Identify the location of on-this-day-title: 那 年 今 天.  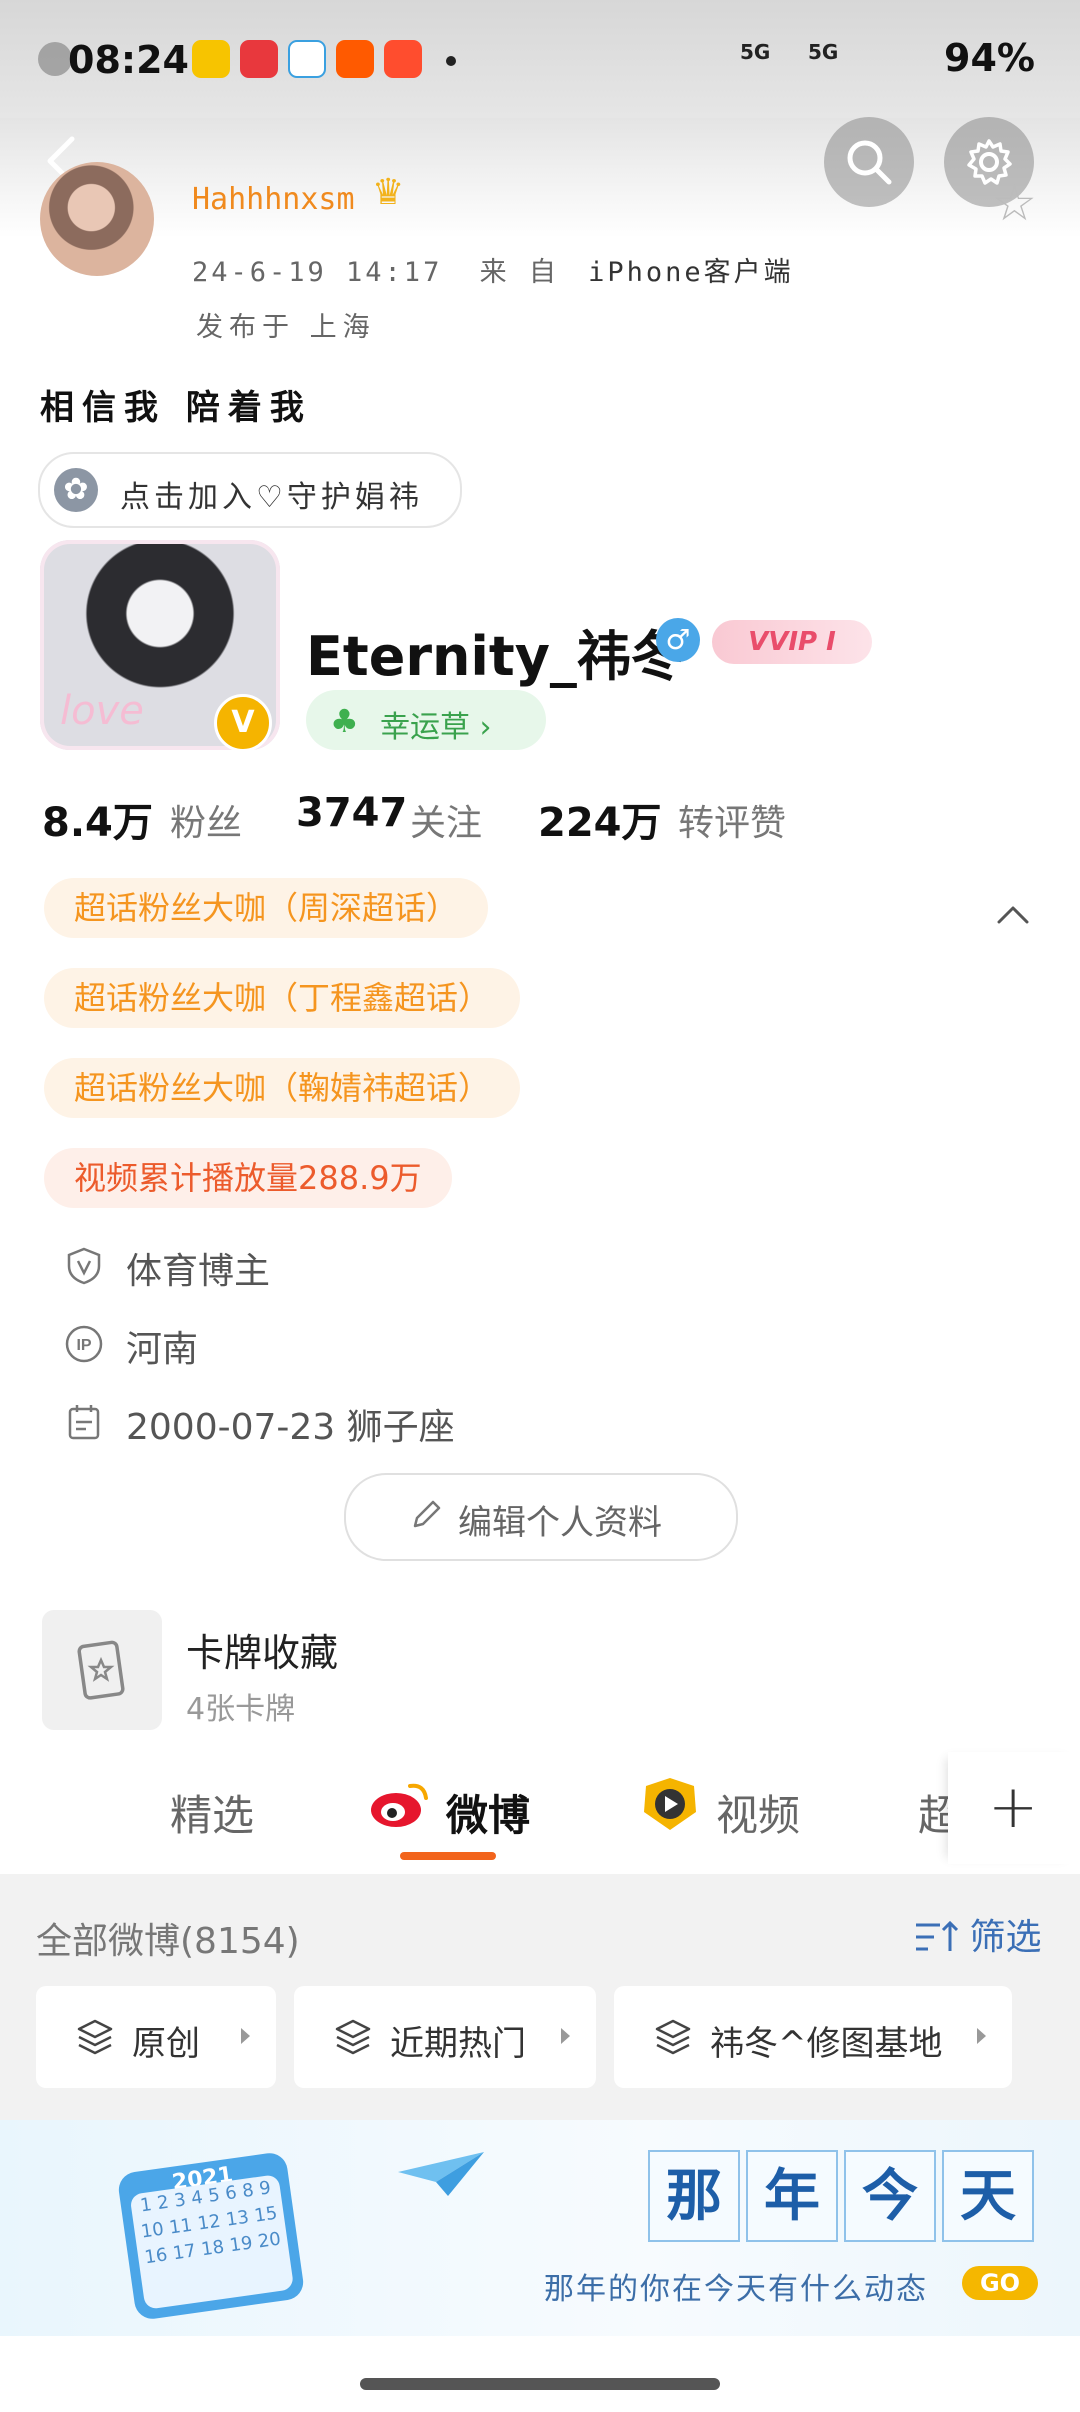
(842, 2200).